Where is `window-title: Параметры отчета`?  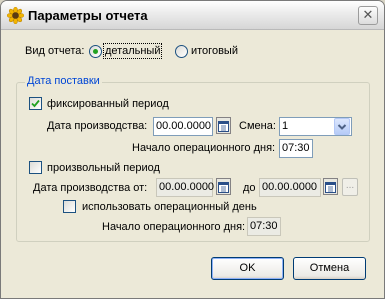 window-title: Параметры отчета is located at coordinates (88, 15).